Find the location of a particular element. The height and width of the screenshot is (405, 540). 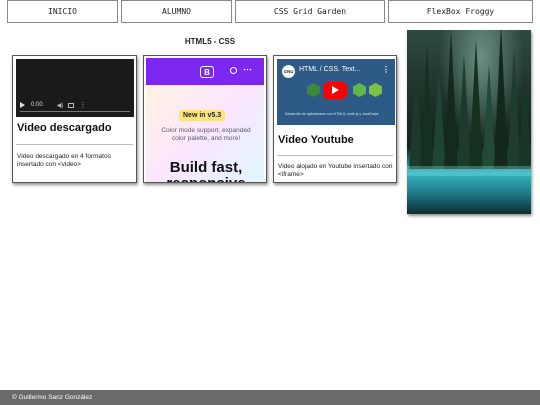

bootstrap-header-bar: B ⋯ is located at coordinates (205, 71).